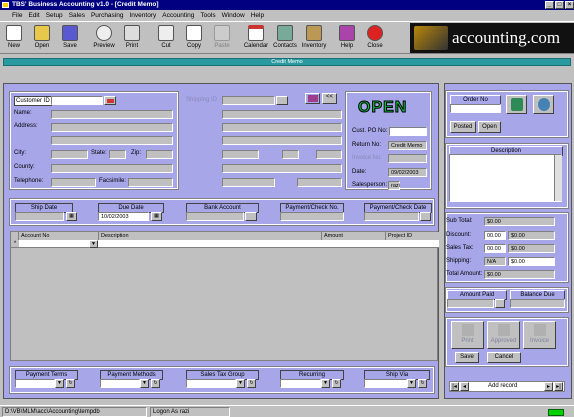 The height and width of the screenshot is (417, 574). Describe the element at coordinates (505, 178) in the screenshot. I see `description-textarea` at that location.